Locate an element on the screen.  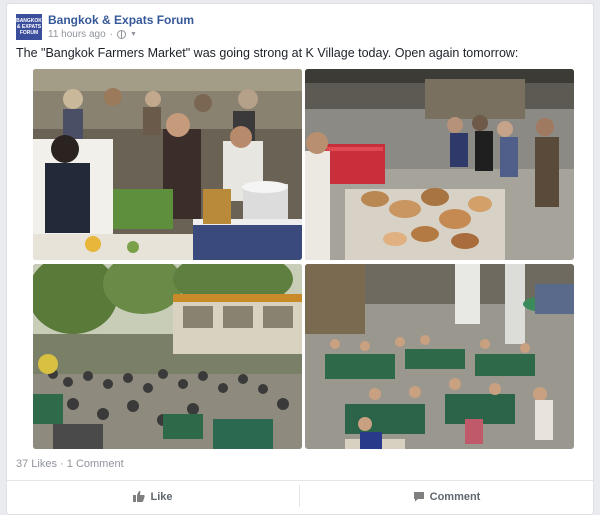
like-button: Like is located at coordinates (153, 496).